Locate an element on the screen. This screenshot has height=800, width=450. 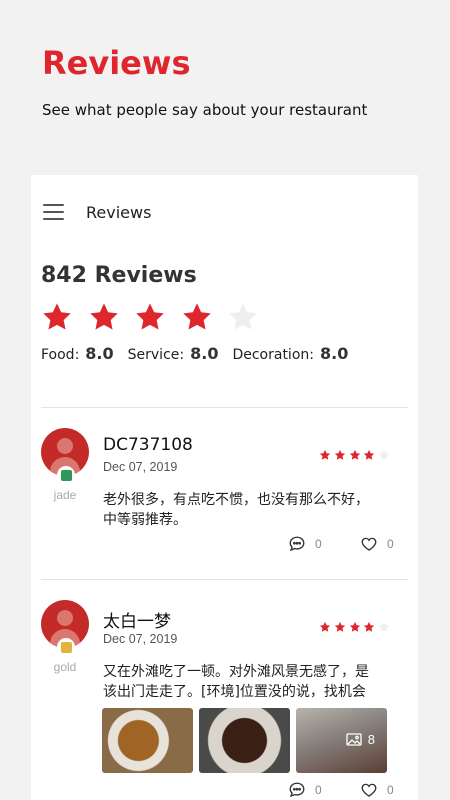
username: DC737108 is located at coordinates (148, 445).